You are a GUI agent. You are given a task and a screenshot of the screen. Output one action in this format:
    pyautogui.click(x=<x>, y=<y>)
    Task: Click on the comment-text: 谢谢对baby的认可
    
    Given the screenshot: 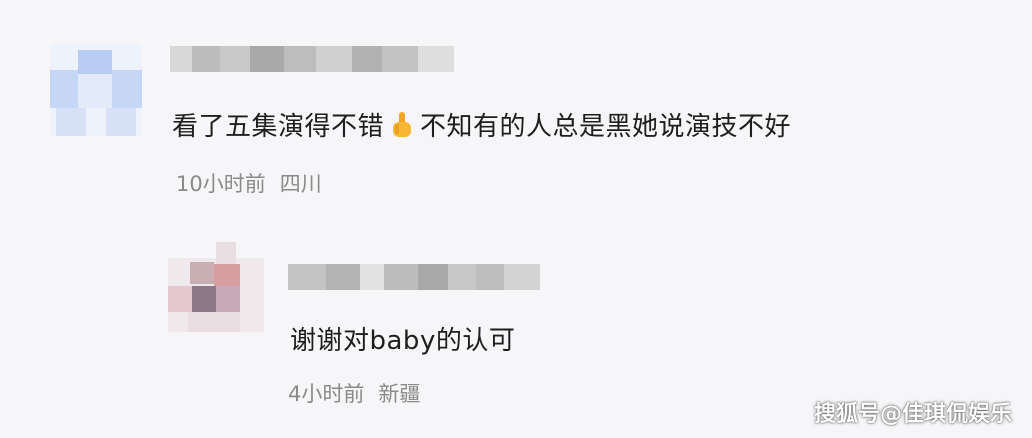 What is the action you would take?
    pyautogui.click(x=403, y=341)
    